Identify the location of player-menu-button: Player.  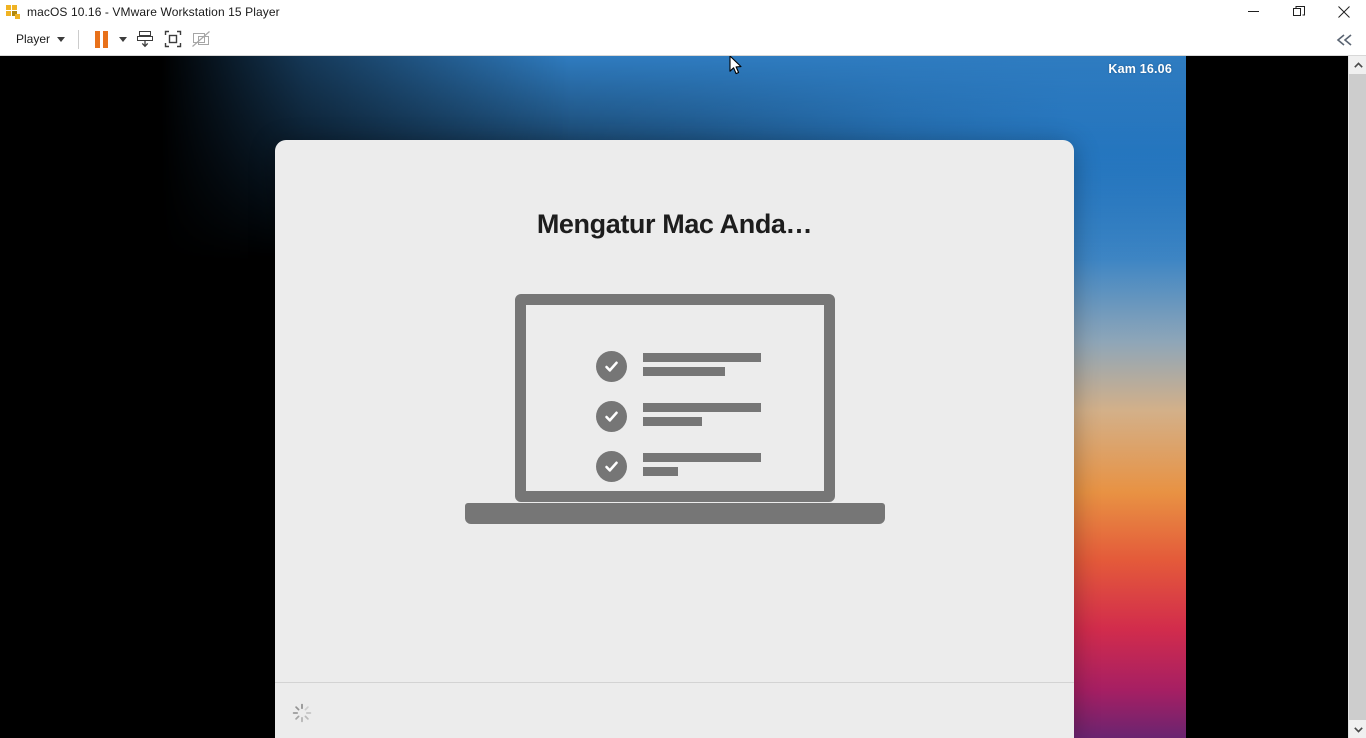
(40, 39).